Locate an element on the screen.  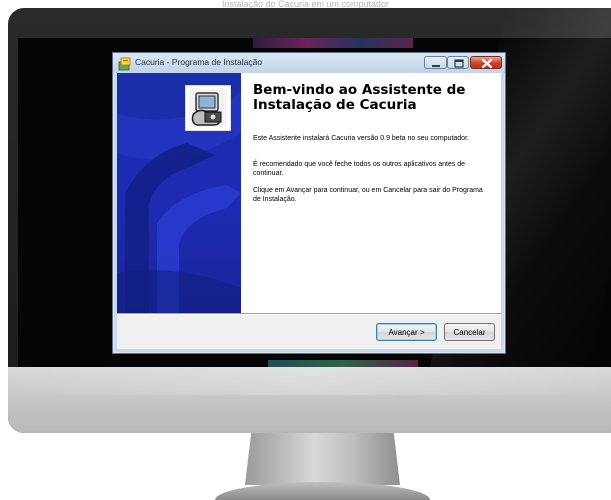
minimize-button is located at coordinates (435, 62).